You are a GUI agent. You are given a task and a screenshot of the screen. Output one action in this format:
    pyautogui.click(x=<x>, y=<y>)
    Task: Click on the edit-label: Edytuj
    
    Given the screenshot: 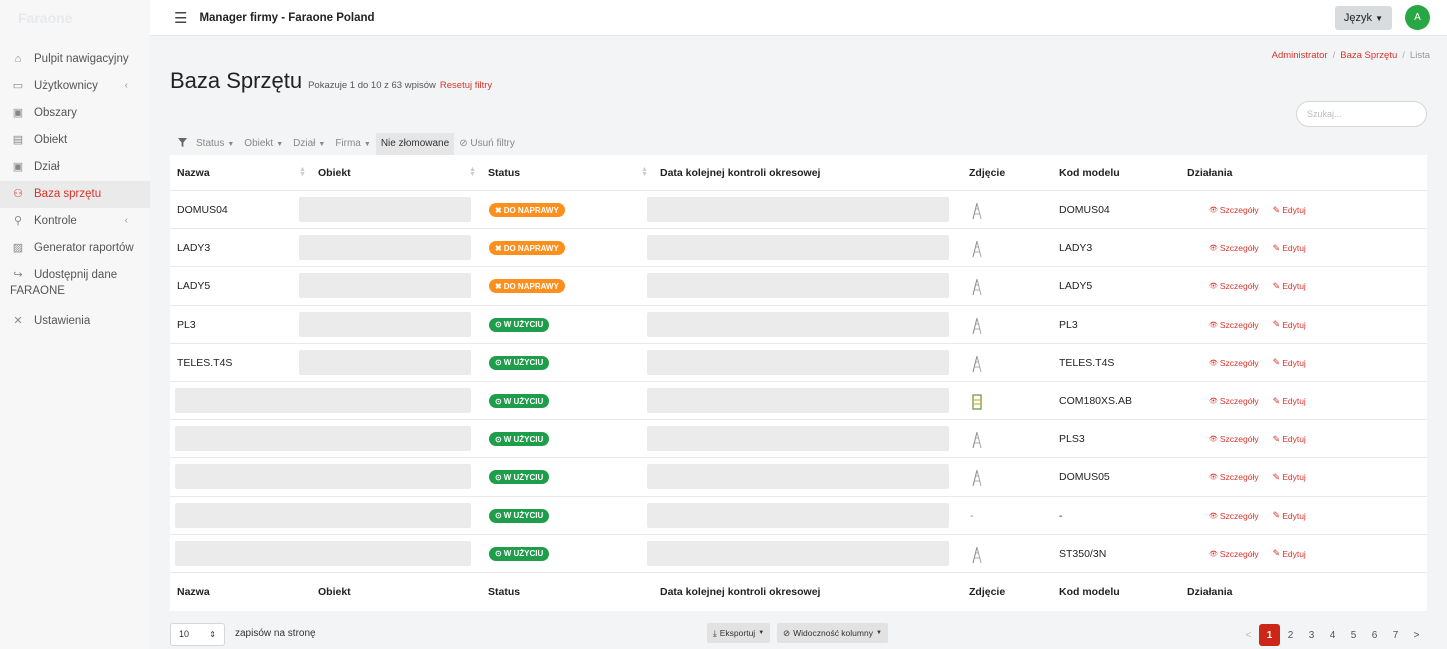 What is the action you would take?
    pyautogui.click(x=1294, y=515)
    